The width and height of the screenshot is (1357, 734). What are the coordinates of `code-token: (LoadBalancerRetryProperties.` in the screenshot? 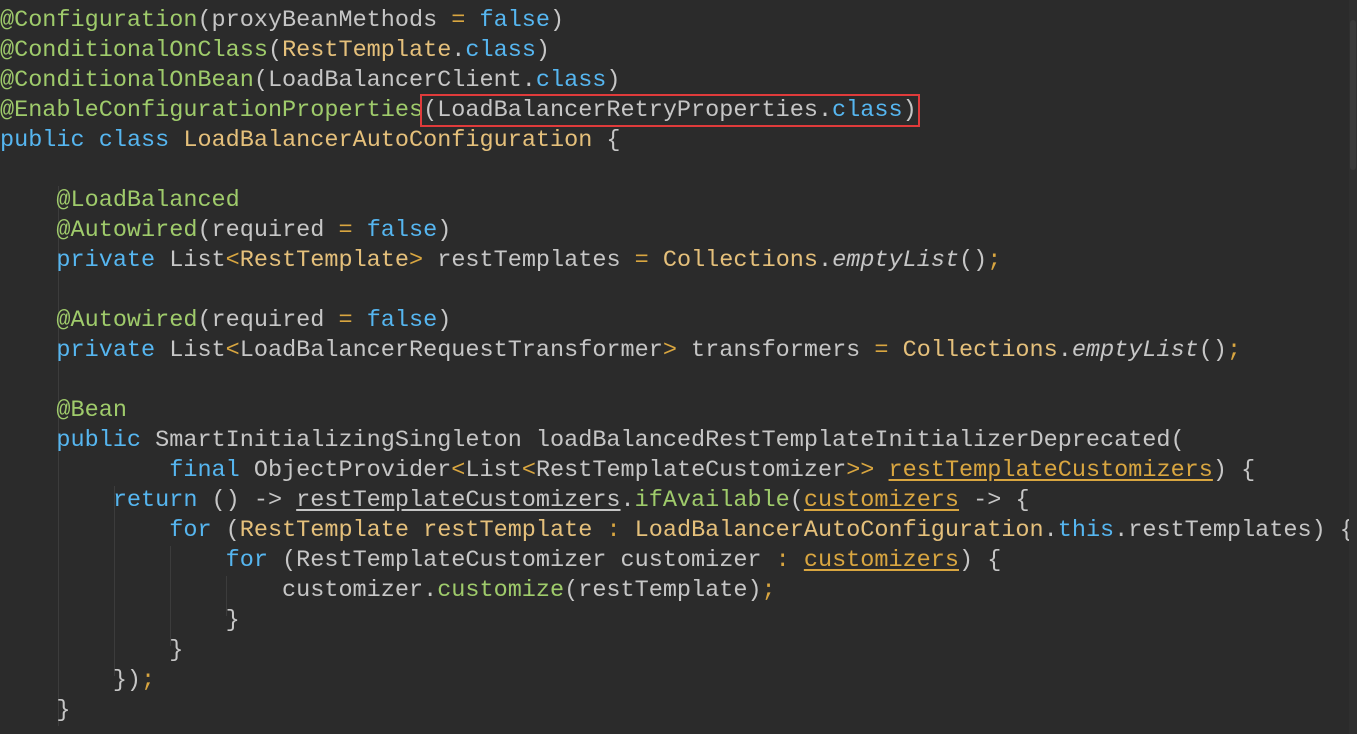 It's located at (628, 110).